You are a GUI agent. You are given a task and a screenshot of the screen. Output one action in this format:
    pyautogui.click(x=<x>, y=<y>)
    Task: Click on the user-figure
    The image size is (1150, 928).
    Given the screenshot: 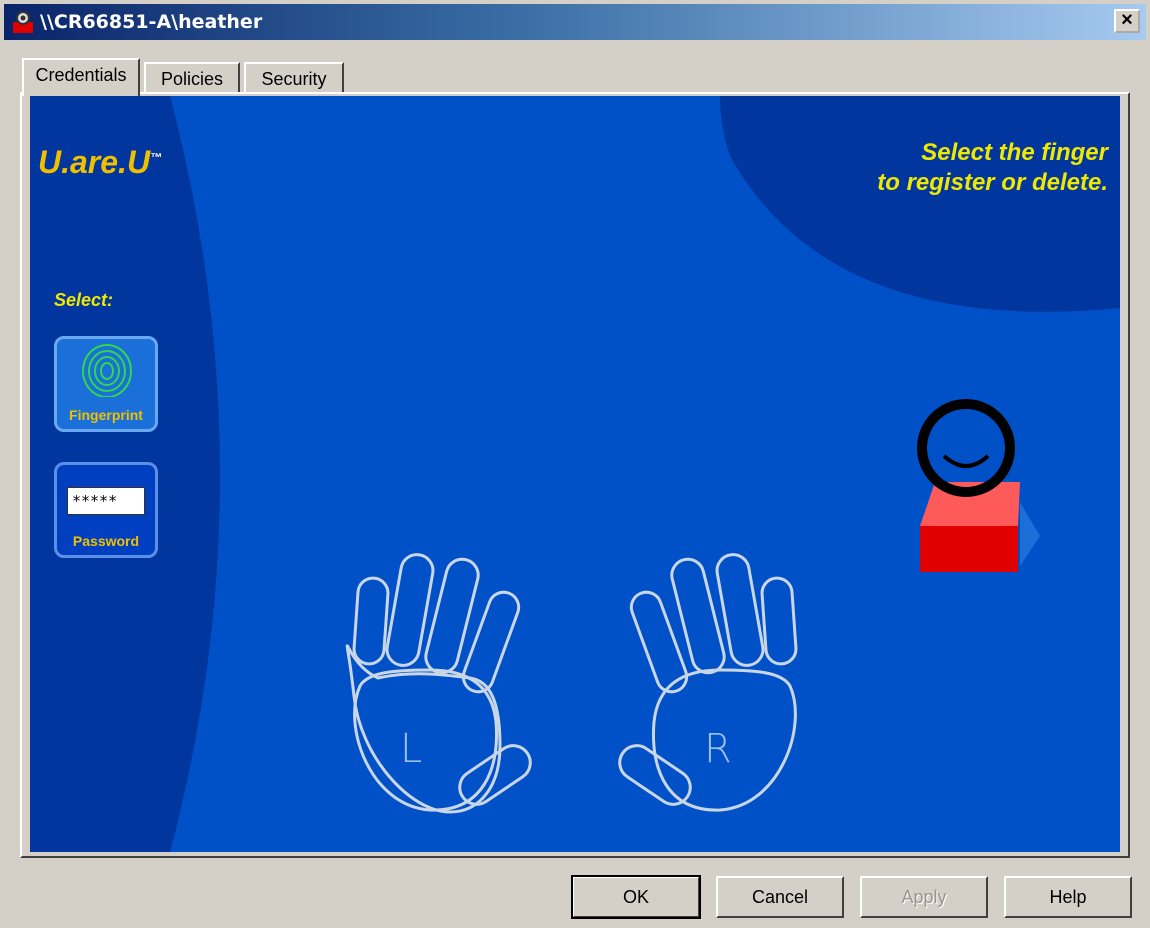 What is the action you would take?
    pyautogui.click(x=978, y=485)
    